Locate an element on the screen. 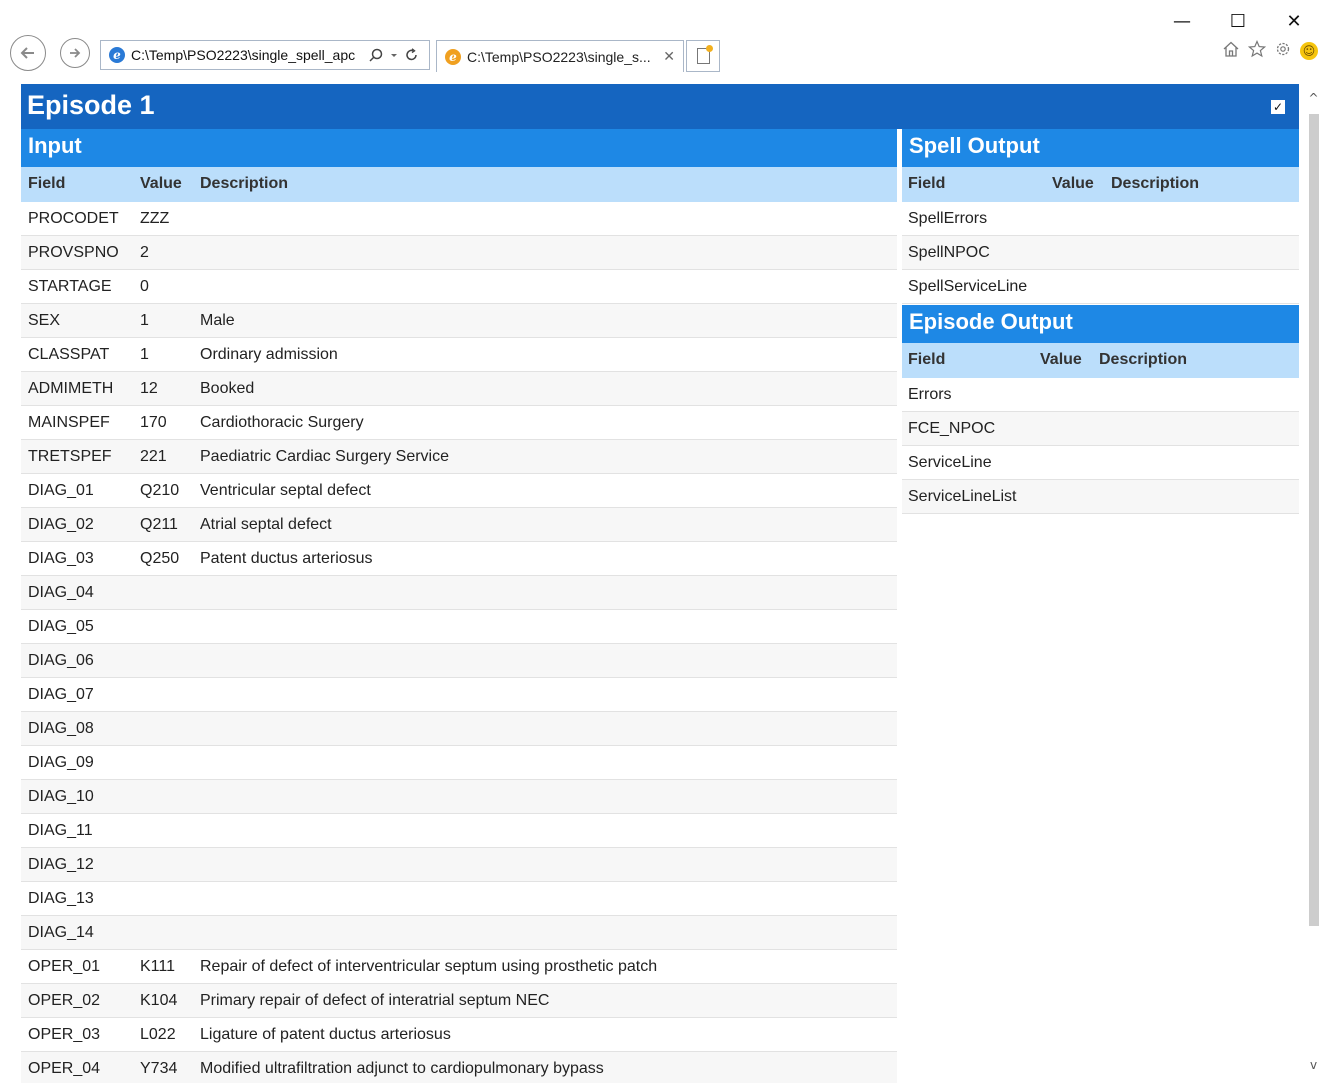 This screenshot has height=1083, width=1322. cell-field: CLASSPAT is located at coordinates (69, 354).